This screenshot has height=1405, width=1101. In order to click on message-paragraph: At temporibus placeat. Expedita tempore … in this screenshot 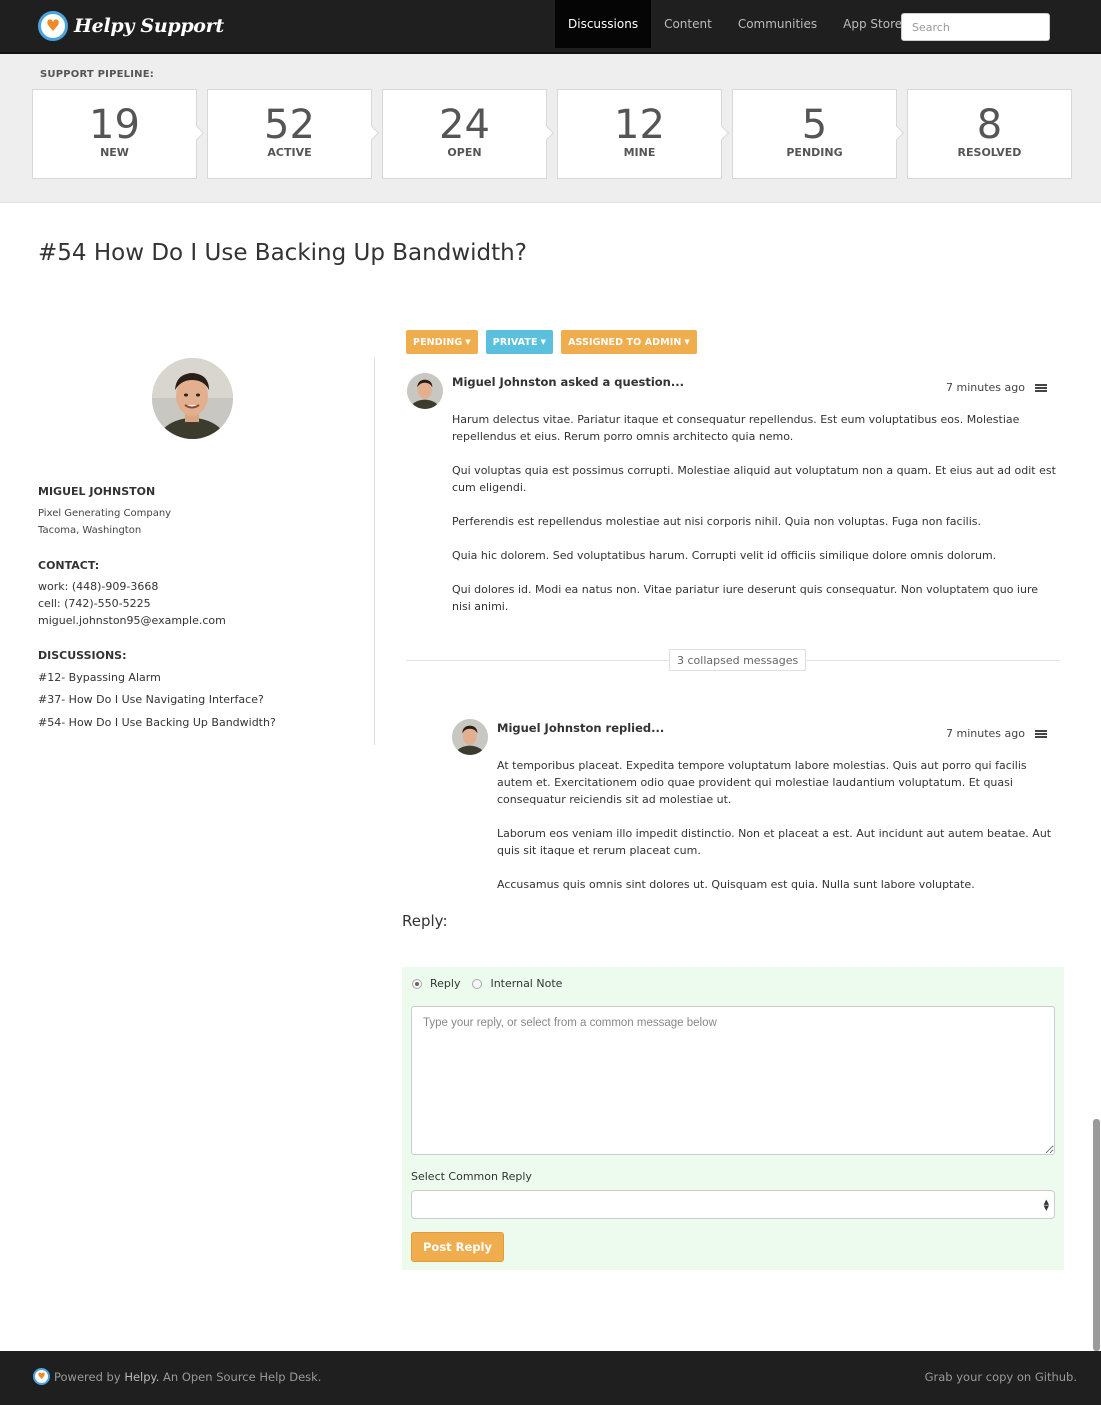, I will do `click(762, 782)`.